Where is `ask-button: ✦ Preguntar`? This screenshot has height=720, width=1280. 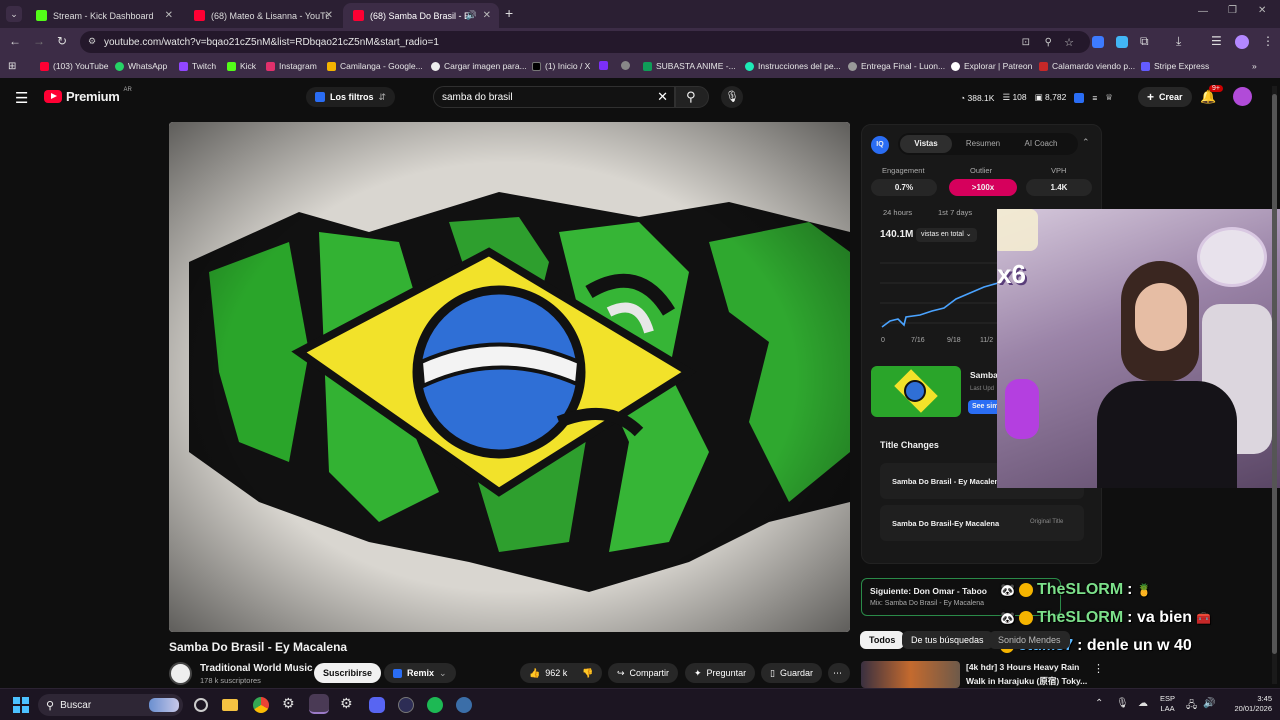 ask-button: ✦ Preguntar is located at coordinates (720, 673).